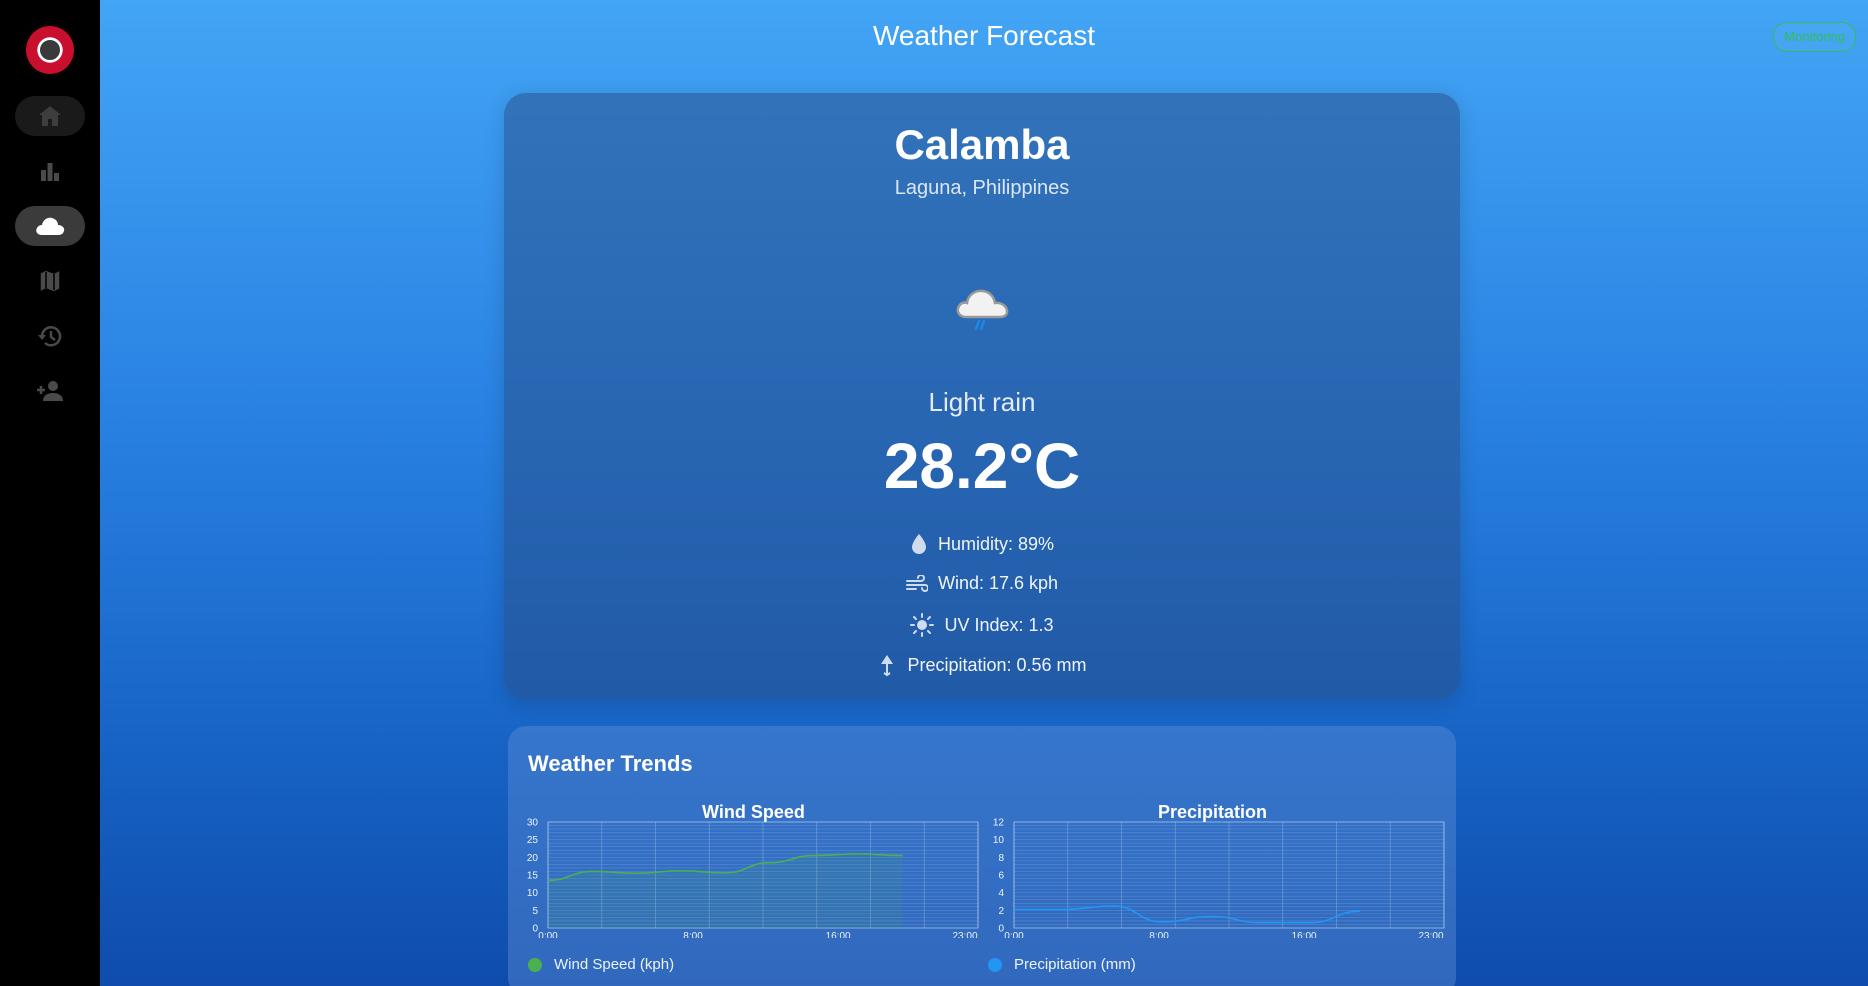 The height and width of the screenshot is (986, 1868). I want to click on sidebar-item-history, so click(50, 336).